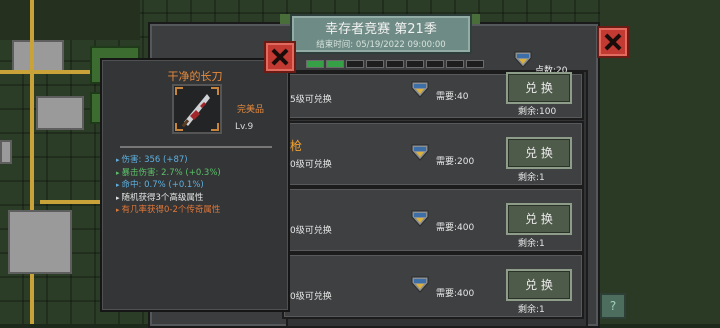  I want to click on item-level: Lv.9, so click(244, 127).